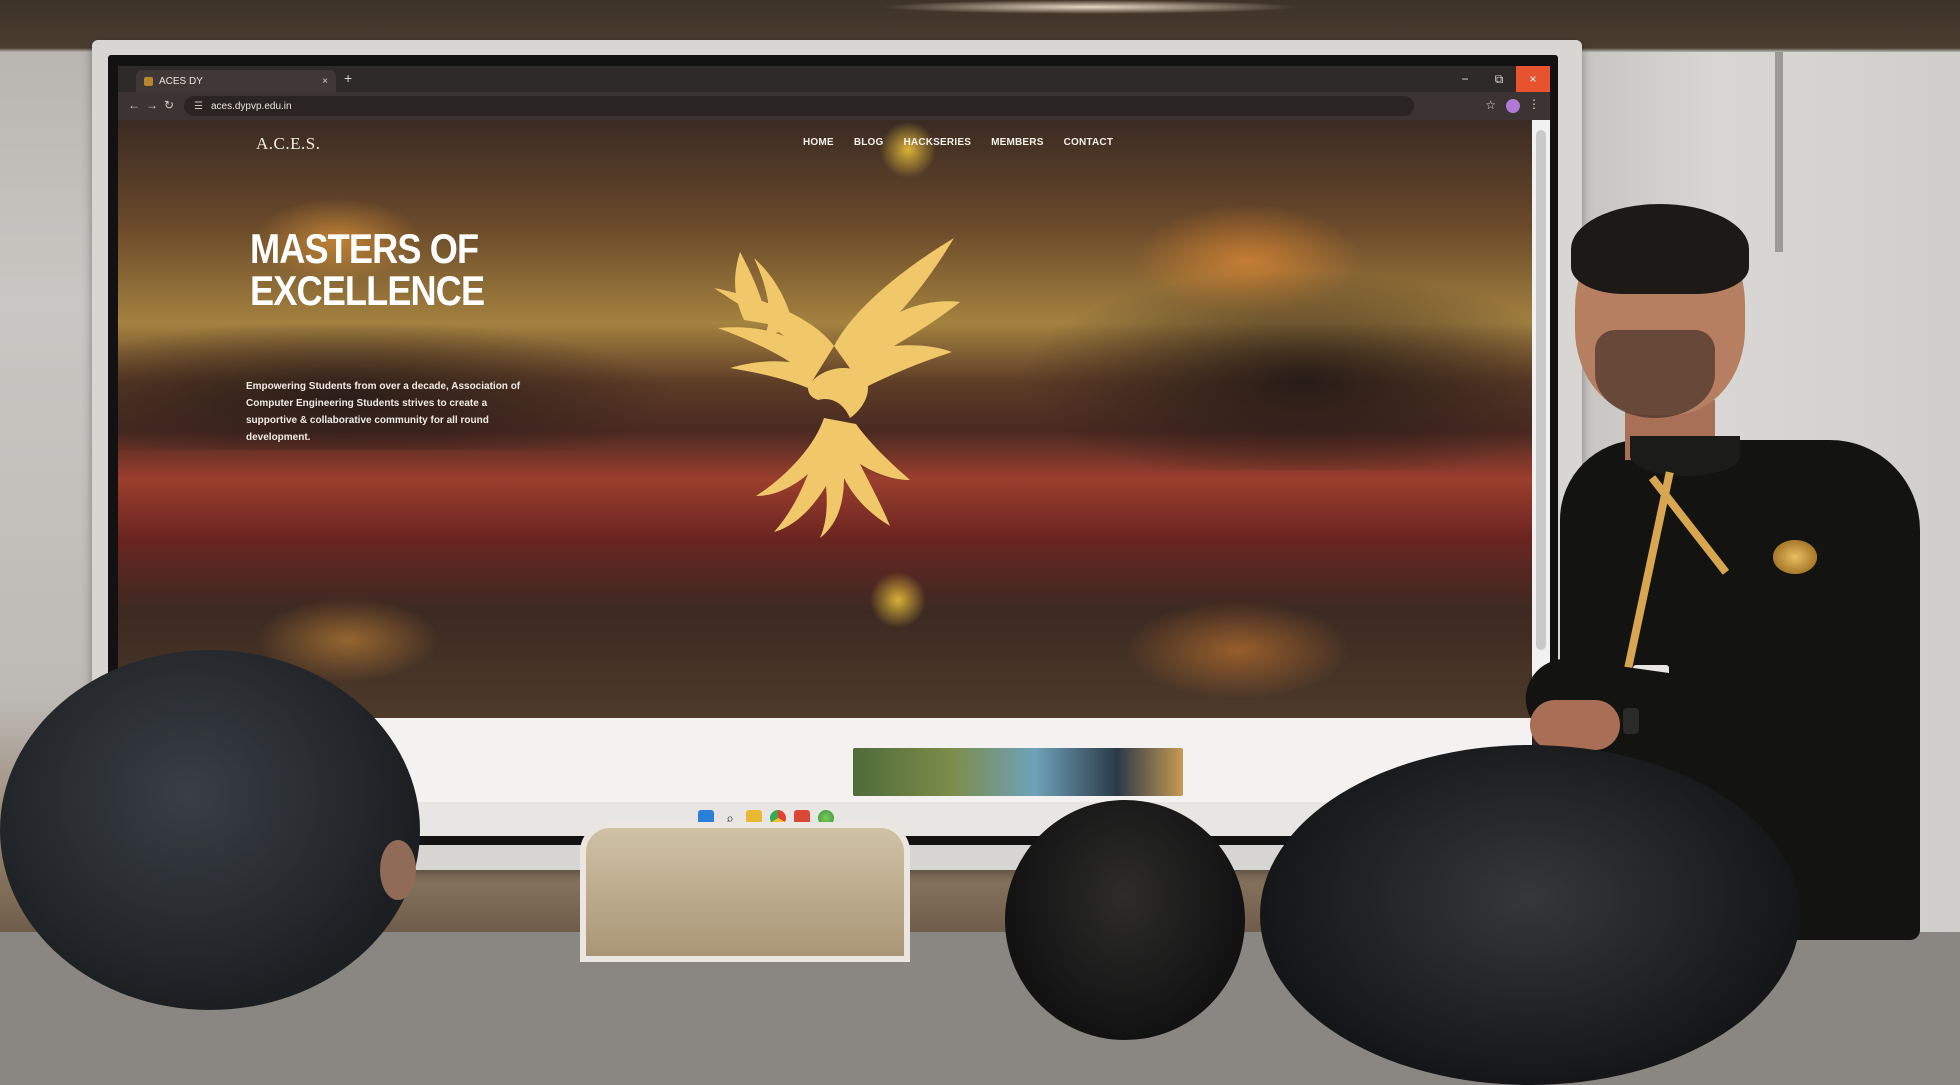  What do you see at coordinates (1795, 557) in the screenshot?
I see `shirt-phoenix-emblem` at bounding box center [1795, 557].